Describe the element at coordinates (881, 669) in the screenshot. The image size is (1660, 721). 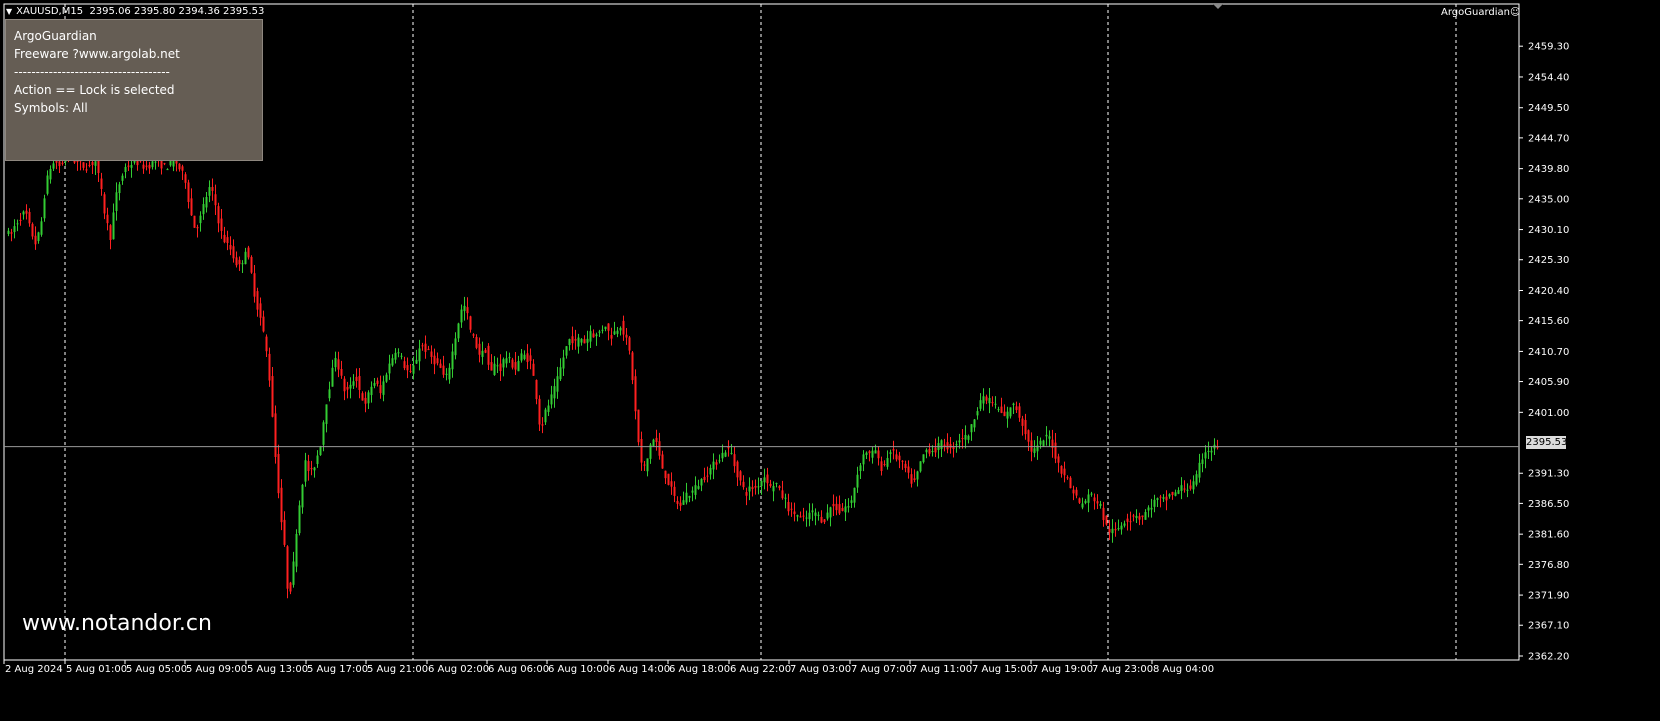
I see `time-axis-label: 7 Aug 07:00` at that location.